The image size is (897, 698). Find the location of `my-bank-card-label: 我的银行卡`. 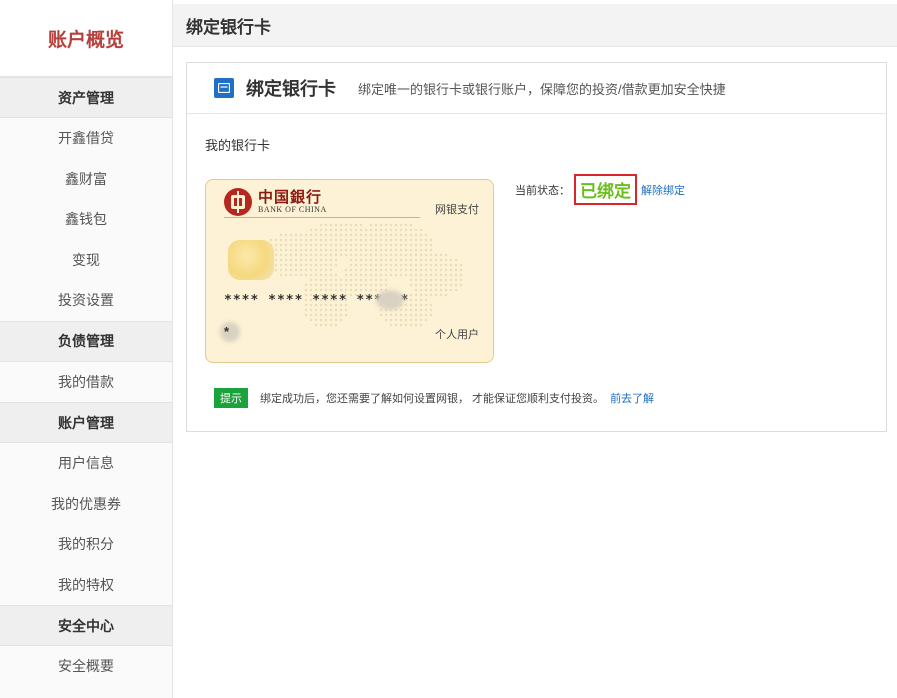

my-bank-card-label: 我的银行卡 is located at coordinates (238, 145).